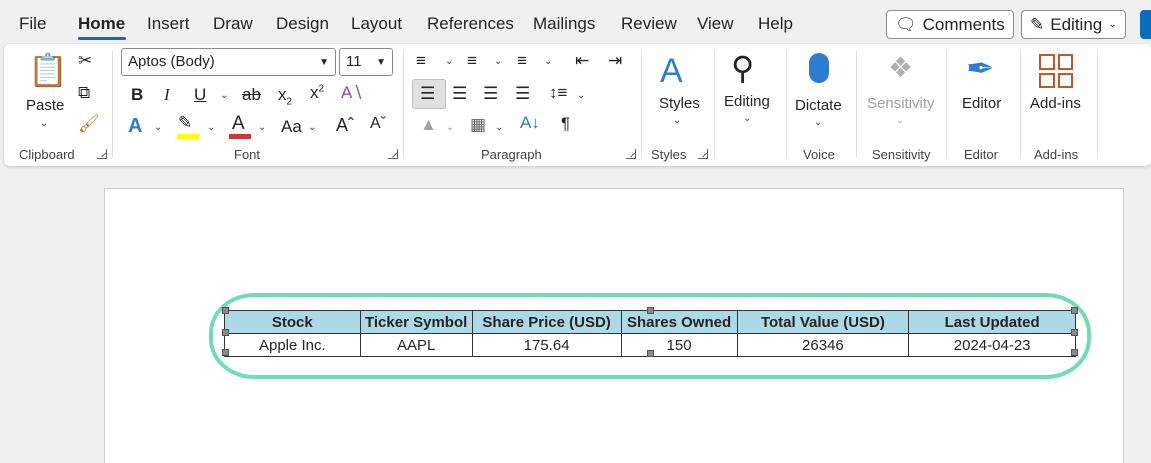 Image resolution: width=1151 pixels, height=463 pixels. What do you see at coordinates (459, 93) in the screenshot?
I see `center-icon: ☰` at bounding box center [459, 93].